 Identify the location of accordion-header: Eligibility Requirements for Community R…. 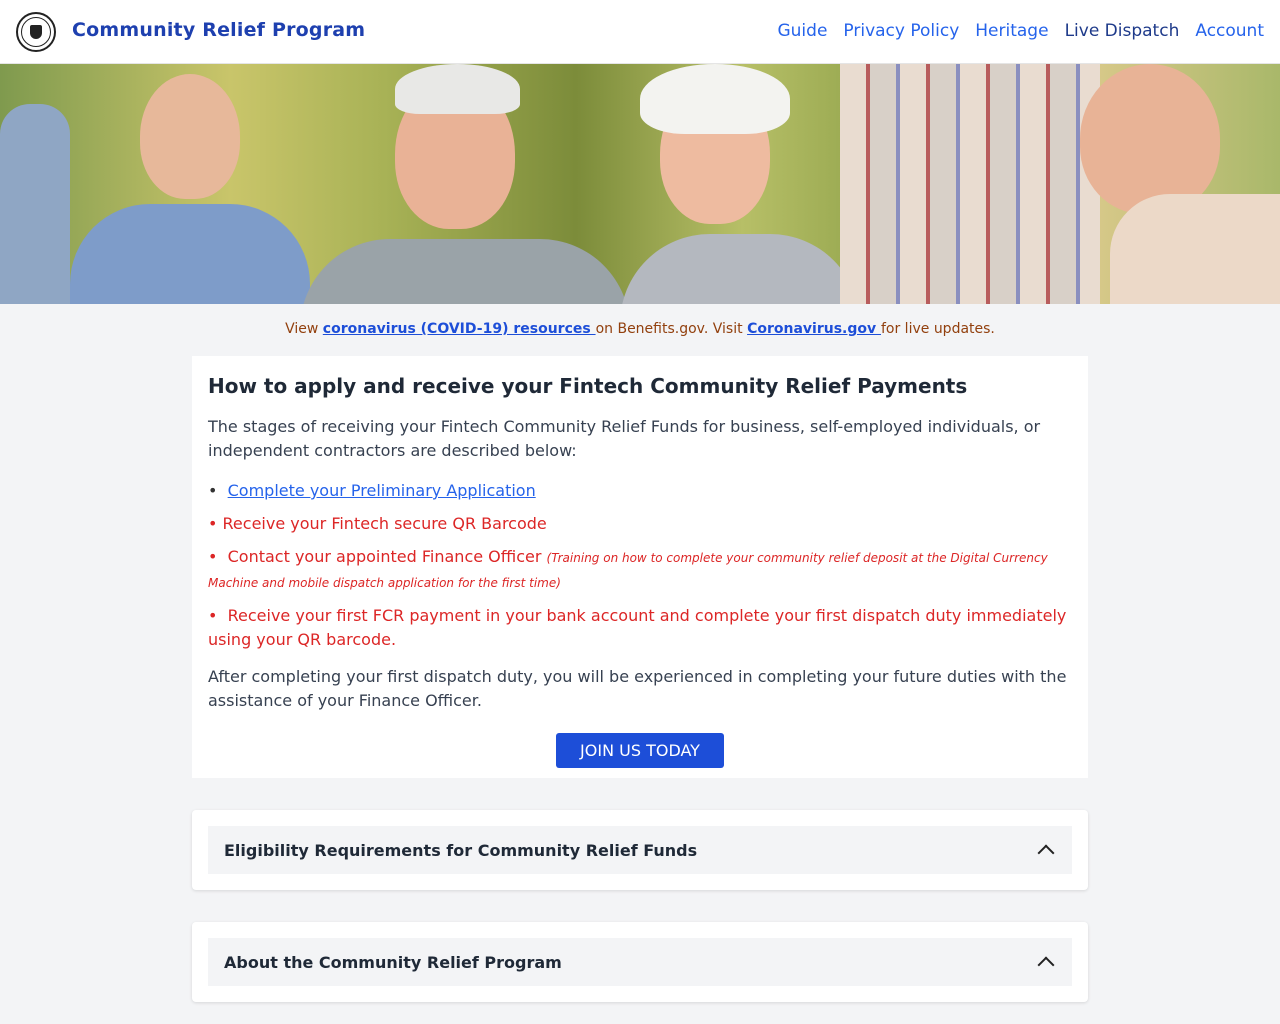
(640, 850).